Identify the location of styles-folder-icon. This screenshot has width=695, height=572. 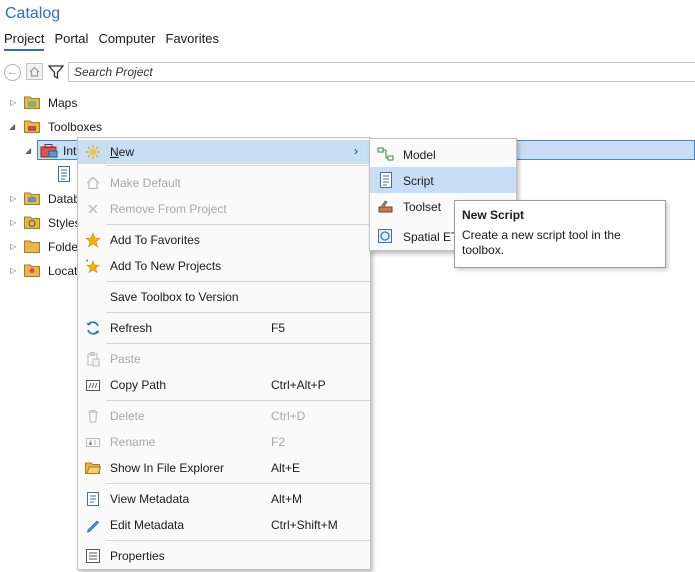
(32, 222).